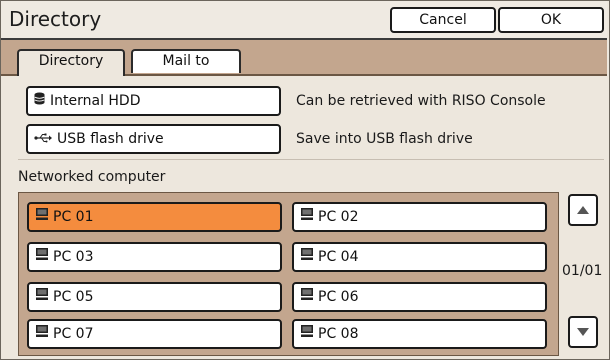  I want to click on internal-hdd-button: Internal HDD, so click(153, 101).